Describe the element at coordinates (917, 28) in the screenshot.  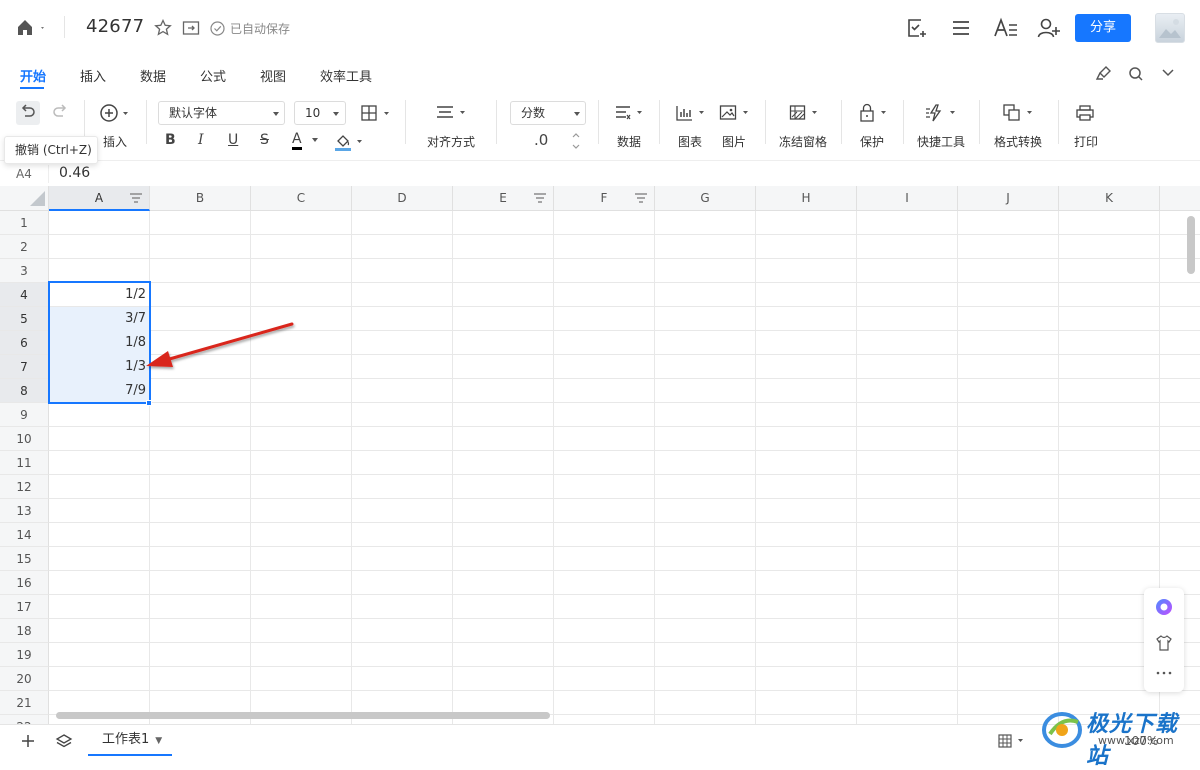
I see `task-add-icon` at that location.